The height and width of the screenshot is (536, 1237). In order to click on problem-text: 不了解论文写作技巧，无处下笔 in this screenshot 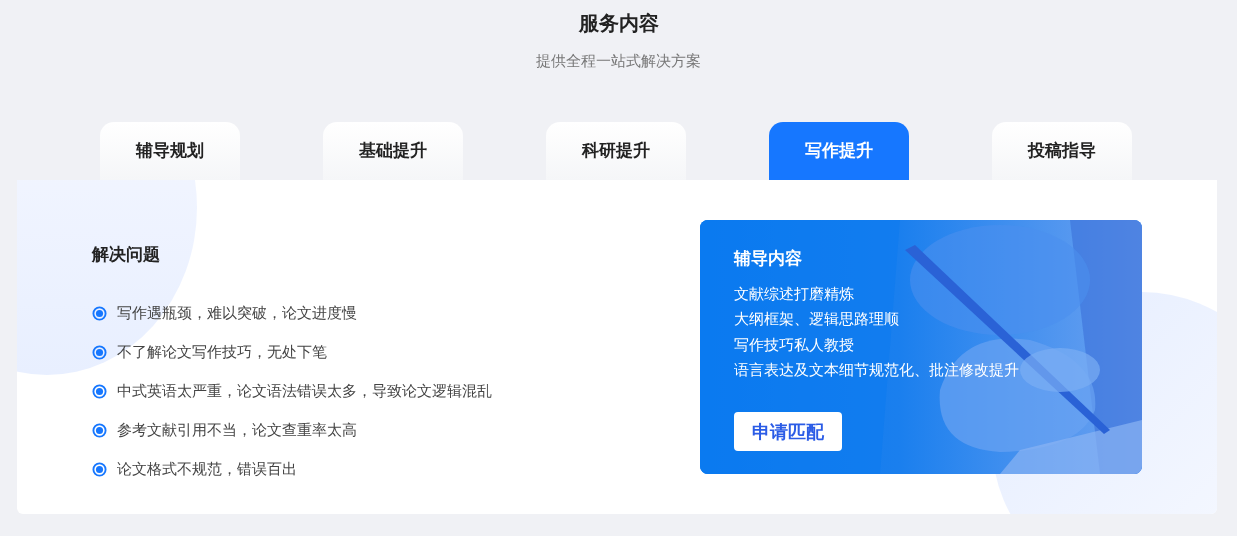, I will do `click(222, 352)`.